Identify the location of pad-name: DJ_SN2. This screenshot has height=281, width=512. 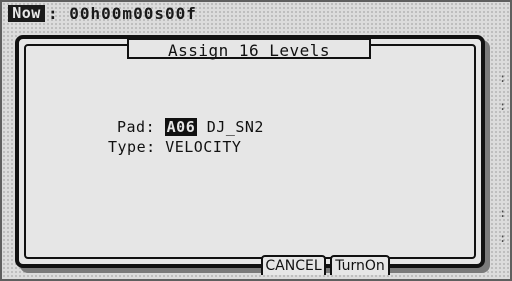
(235, 127).